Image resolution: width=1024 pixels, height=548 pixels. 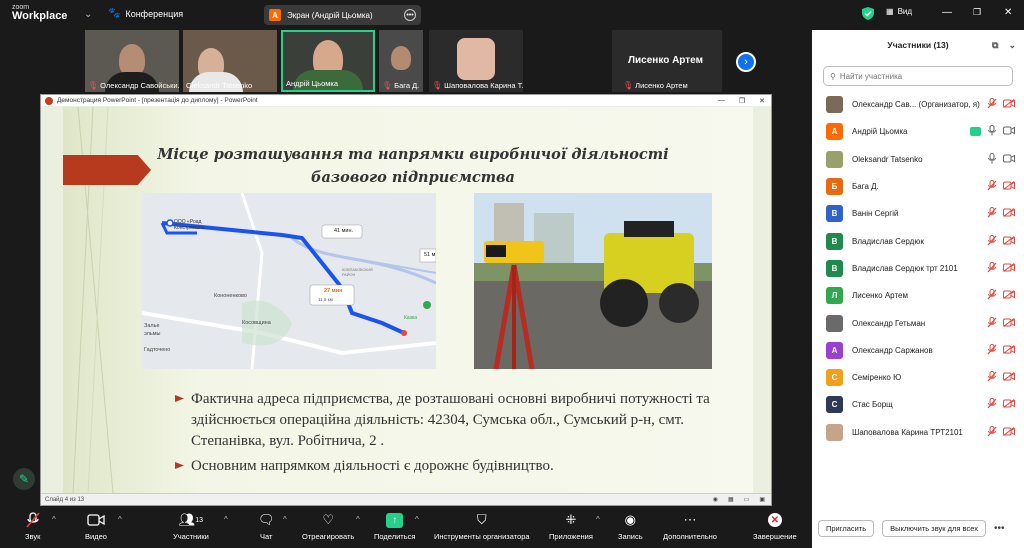 What do you see at coordinates (731, 499) in the screenshot?
I see `slide-sorter-icon: ▦` at bounding box center [731, 499].